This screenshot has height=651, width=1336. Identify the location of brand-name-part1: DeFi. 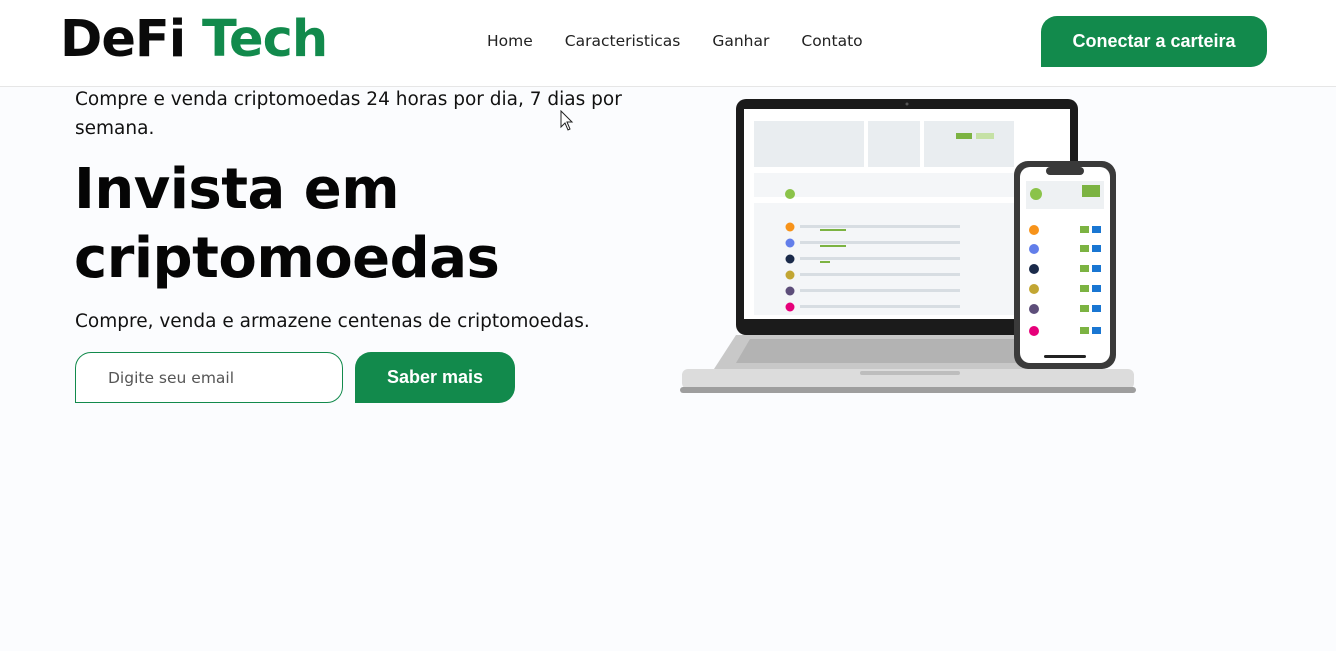
(123, 39).